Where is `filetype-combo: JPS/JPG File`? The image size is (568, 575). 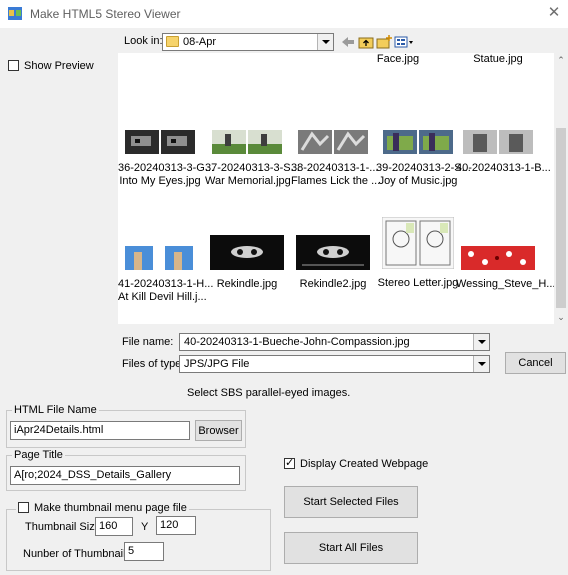
filetype-combo: JPS/JPG File is located at coordinates (334, 364).